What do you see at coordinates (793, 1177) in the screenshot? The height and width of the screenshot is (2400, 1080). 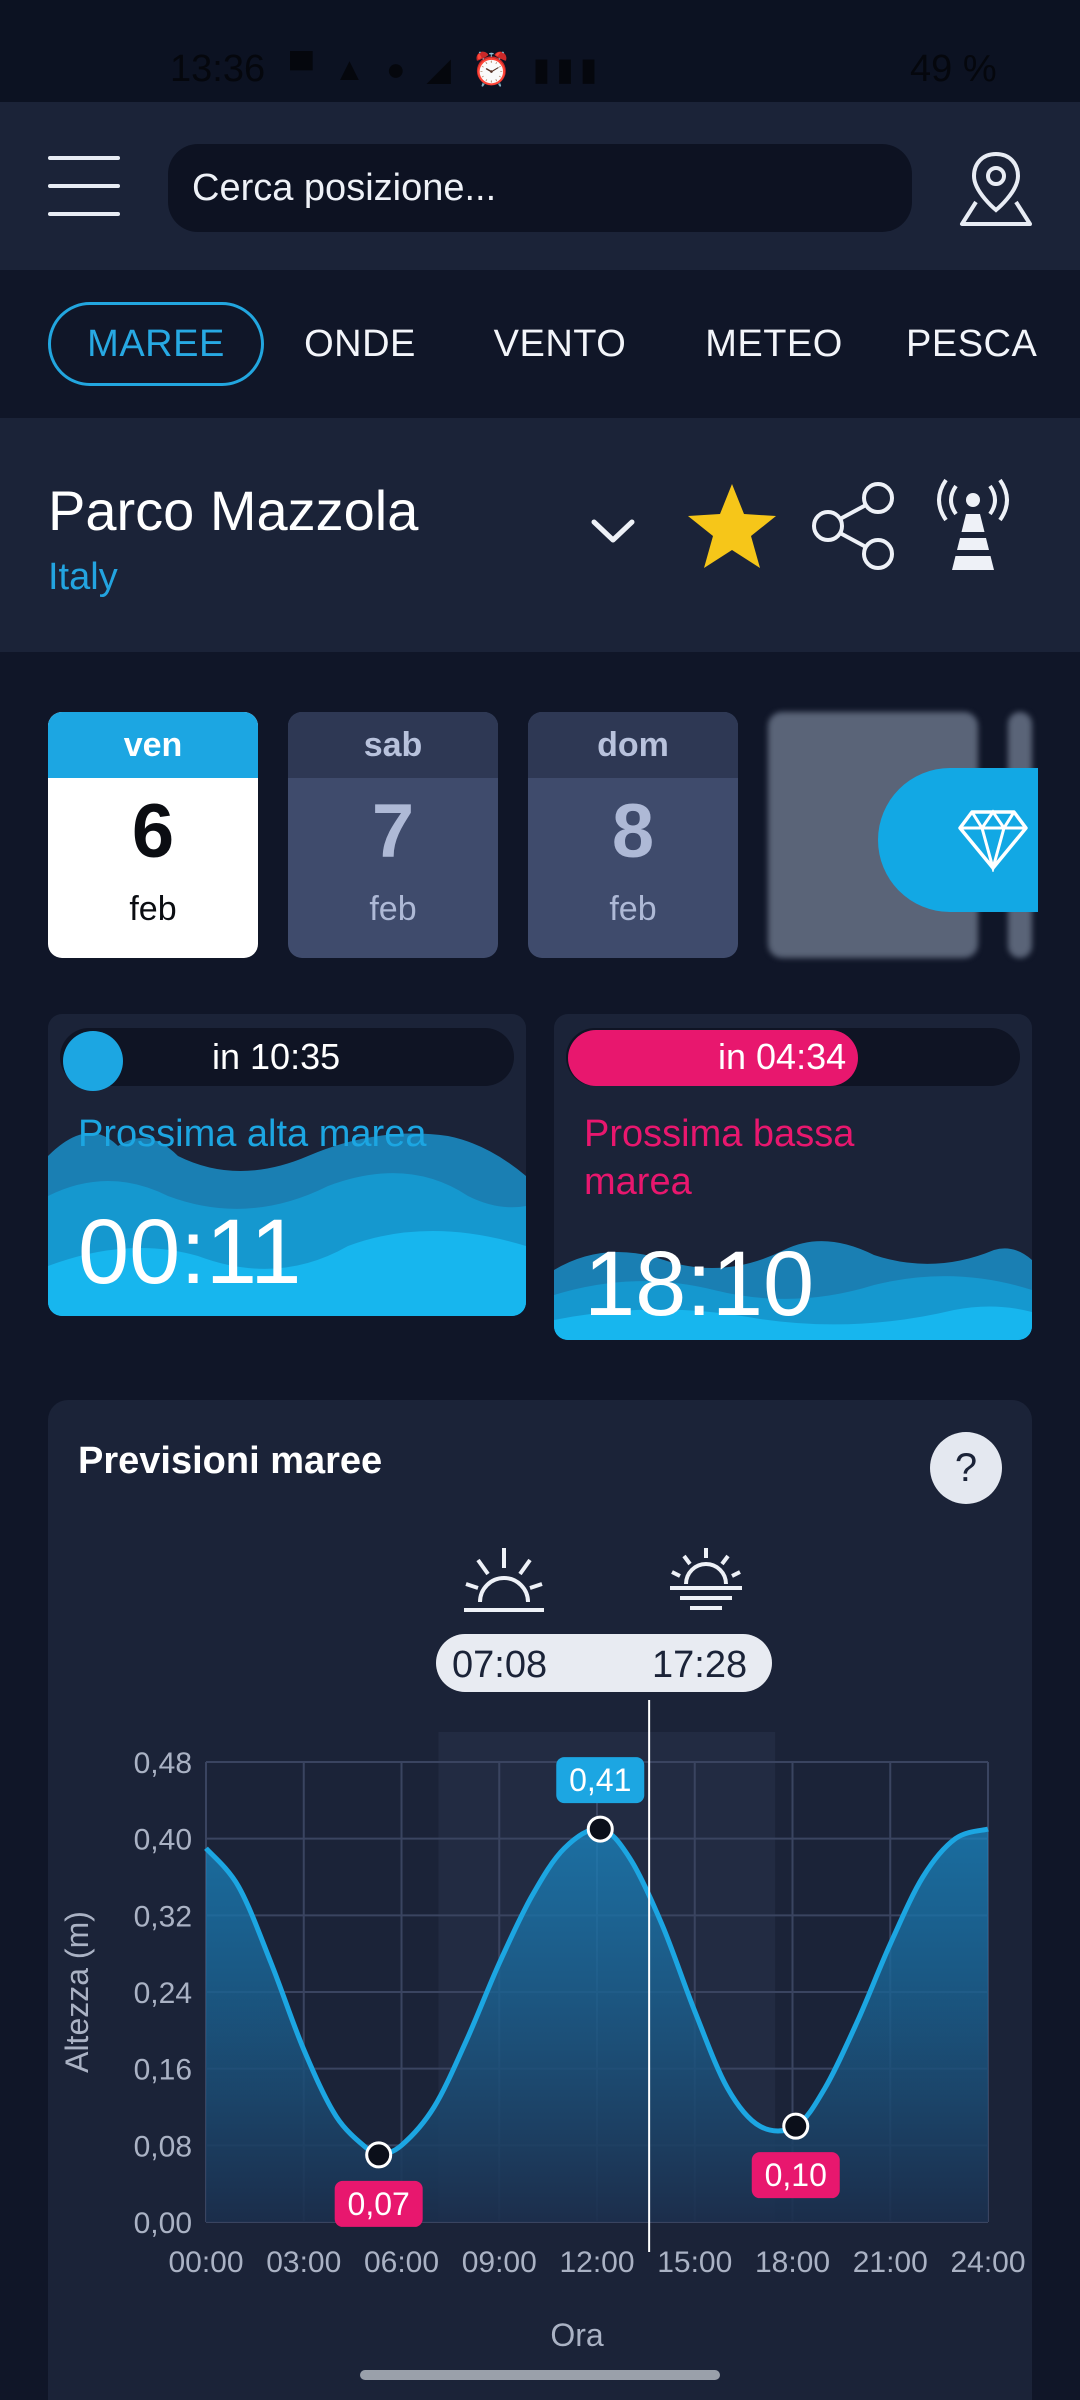 I see `next-low-tide-card: in 04:34 Prossima bassa marea 18:10` at bounding box center [793, 1177].